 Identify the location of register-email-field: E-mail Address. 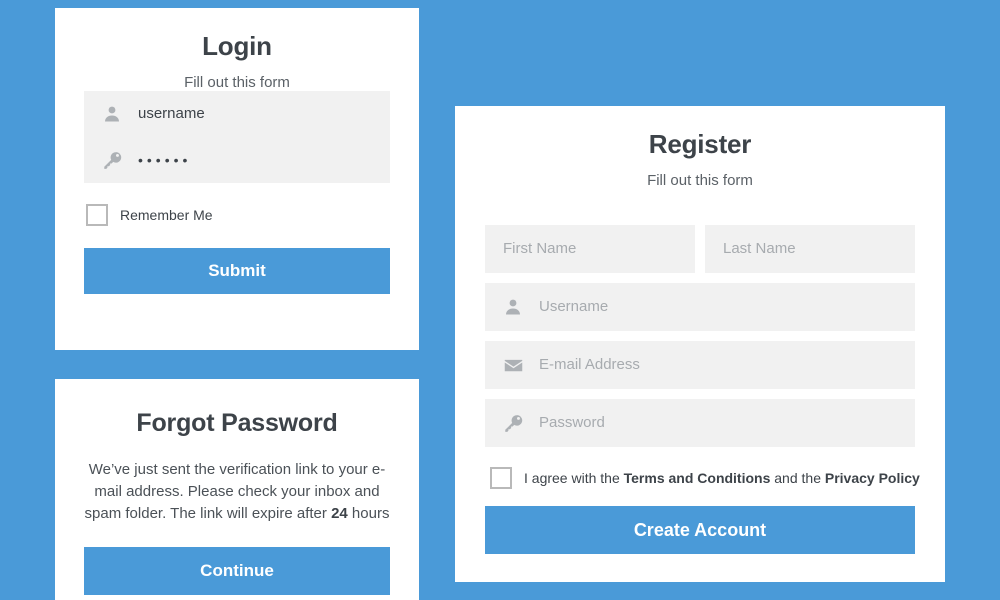
(700, 365).